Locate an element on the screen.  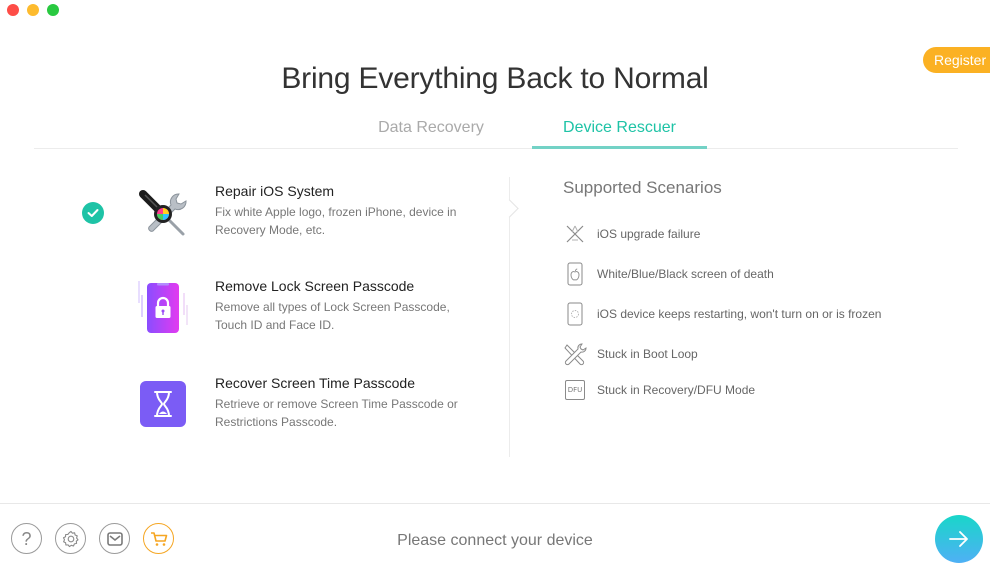
footer-divider is located at coordinates (495, 503).